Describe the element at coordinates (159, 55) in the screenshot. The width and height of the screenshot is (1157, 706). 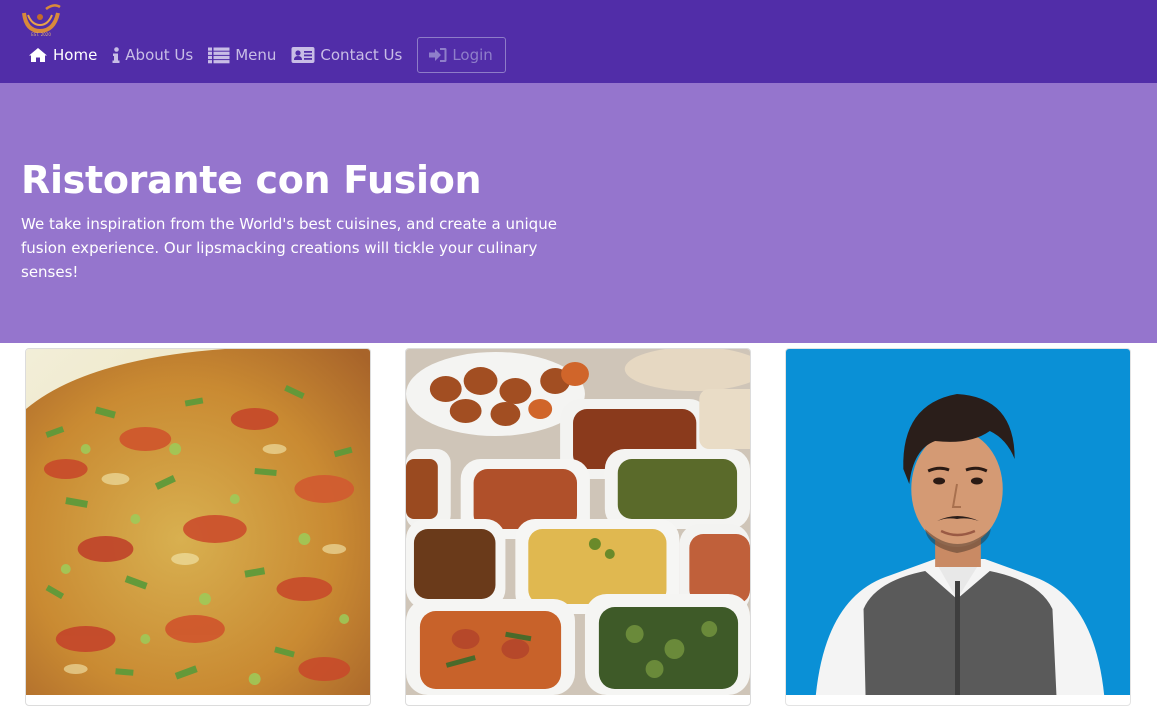
I see `nav-item-label: About Us` at that location.